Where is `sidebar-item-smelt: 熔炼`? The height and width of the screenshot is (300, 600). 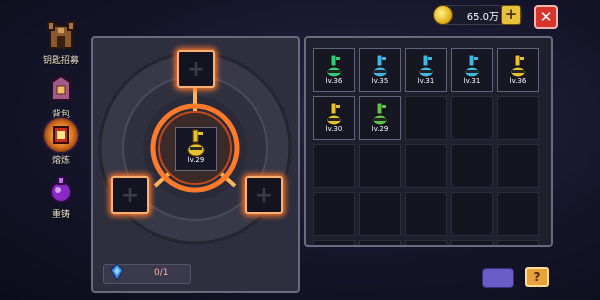
sidebar-item-smelt: 熔炼 is located at coordinates (61, 146).